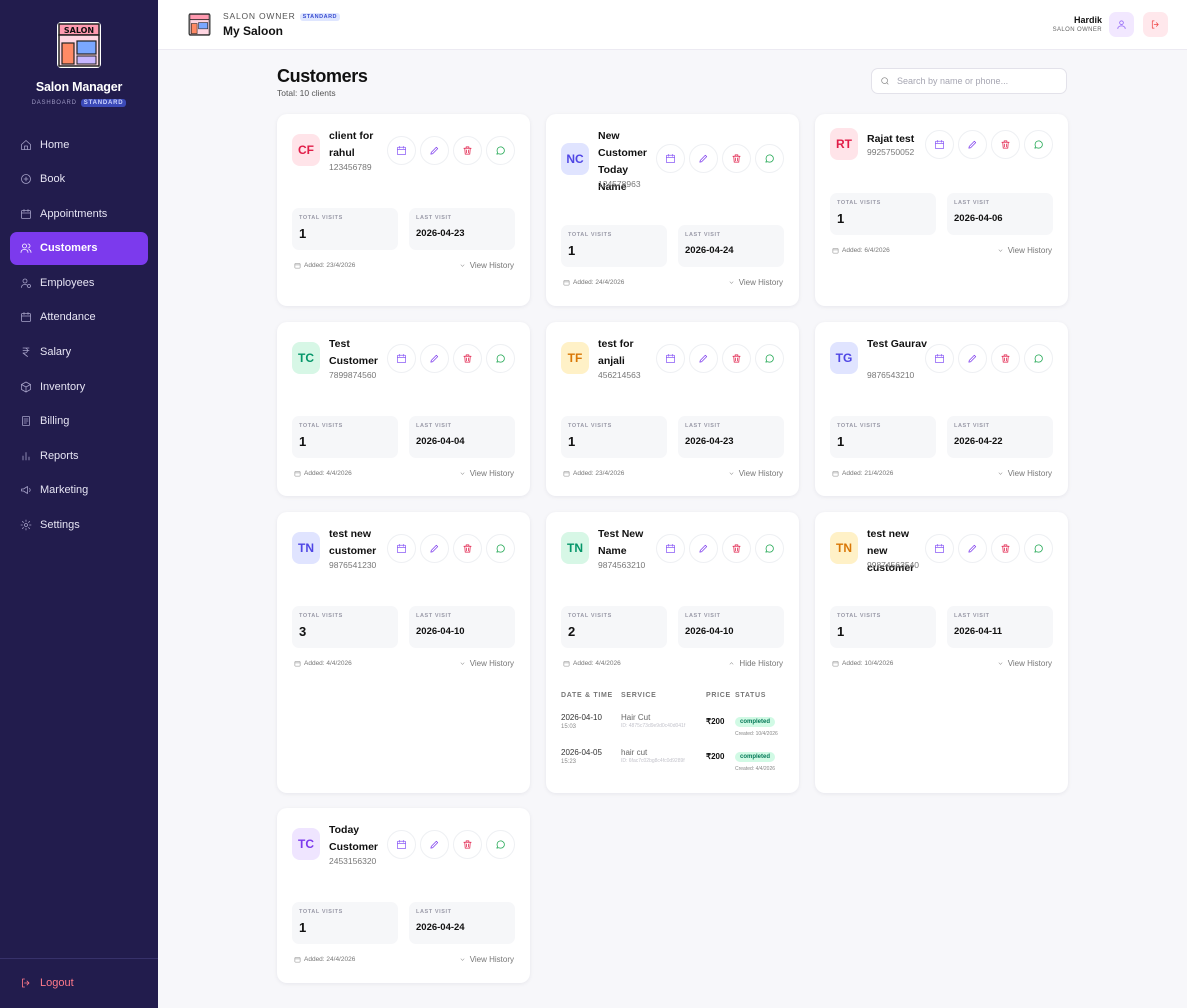  Describe the element at coordinates (616, 352) in the screenshot. I see `customer-name: test for anjali` at that location.